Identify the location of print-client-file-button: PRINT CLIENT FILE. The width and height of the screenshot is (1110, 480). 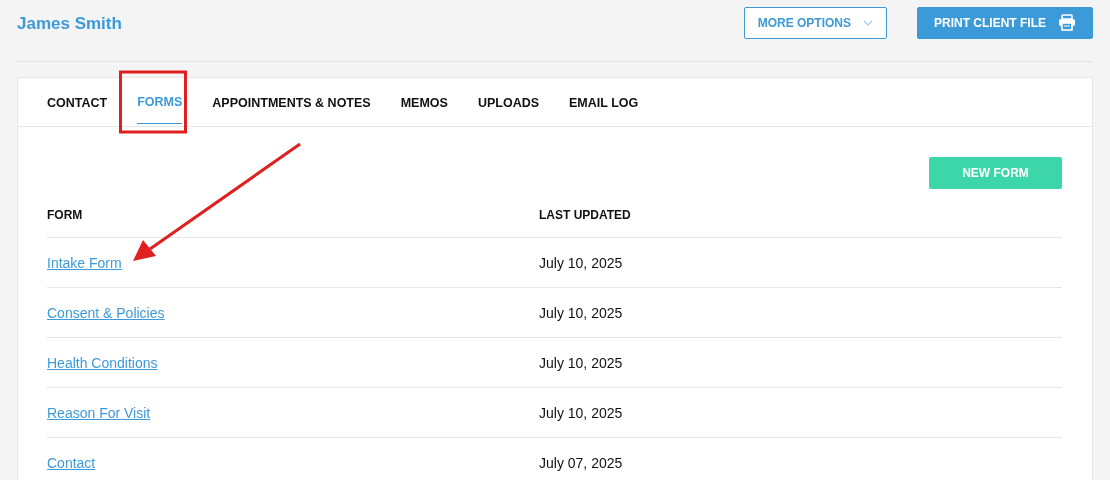
(1005, 22).